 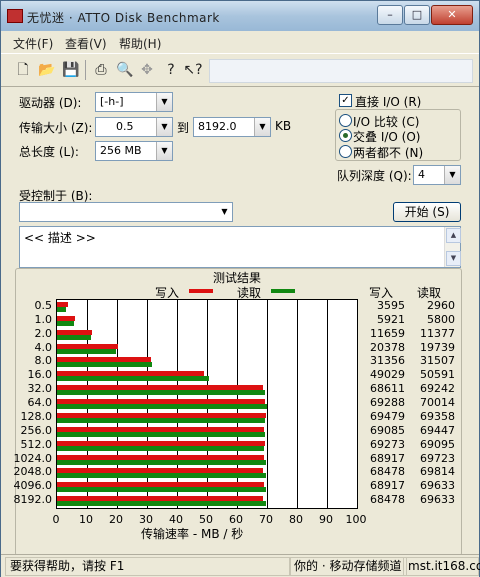 What do you see at coordinates (86, 43) in the screenshot?
I see `menu-view: 查看(V)` at bounding box center [86, 43].